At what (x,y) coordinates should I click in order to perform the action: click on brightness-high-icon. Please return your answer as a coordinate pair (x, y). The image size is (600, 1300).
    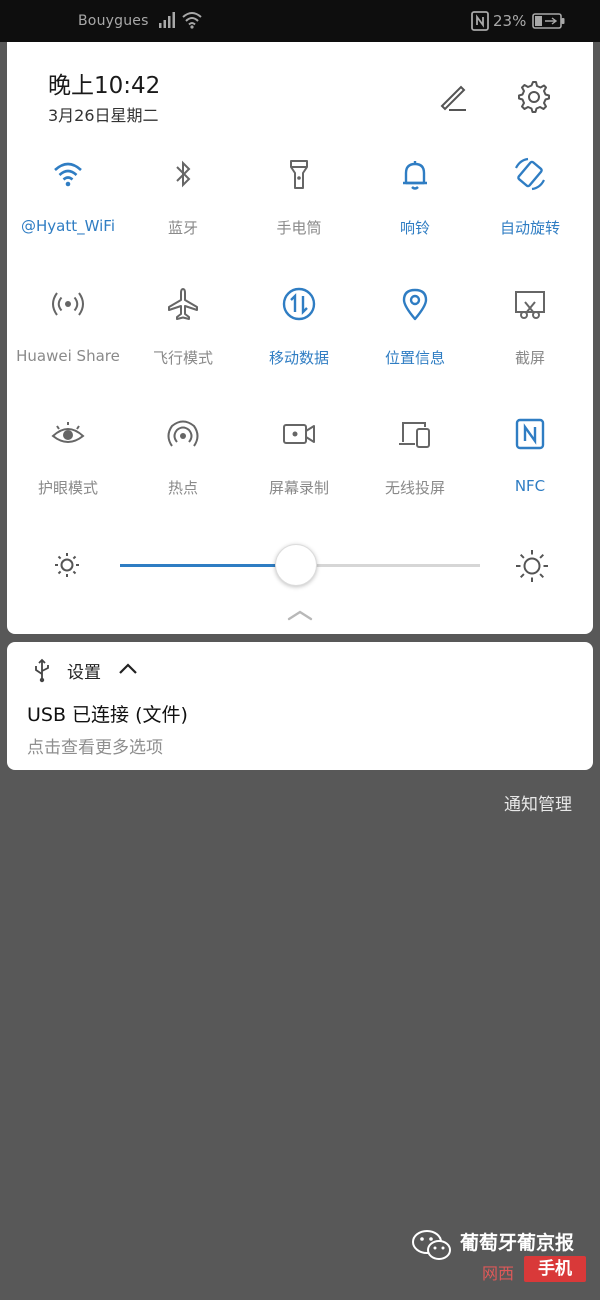
    Looking at the image, I should click on (532, 566).